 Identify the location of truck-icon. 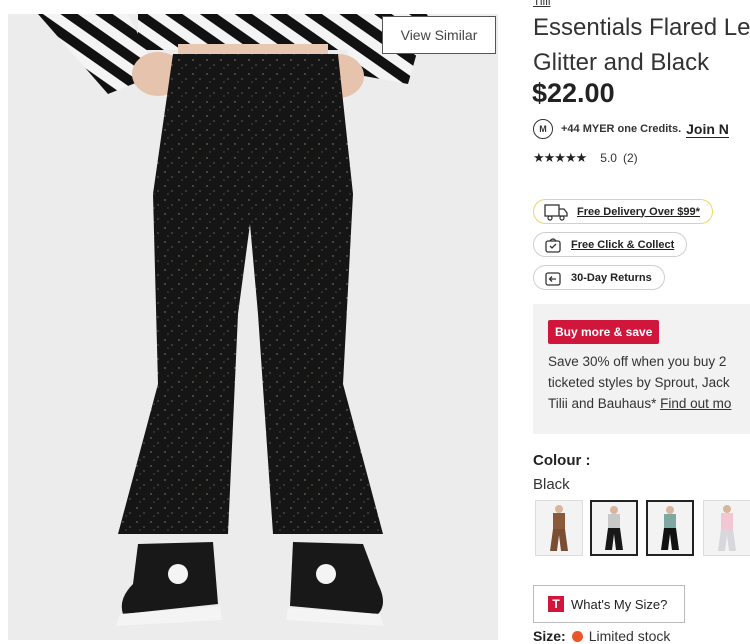
(556, 212).